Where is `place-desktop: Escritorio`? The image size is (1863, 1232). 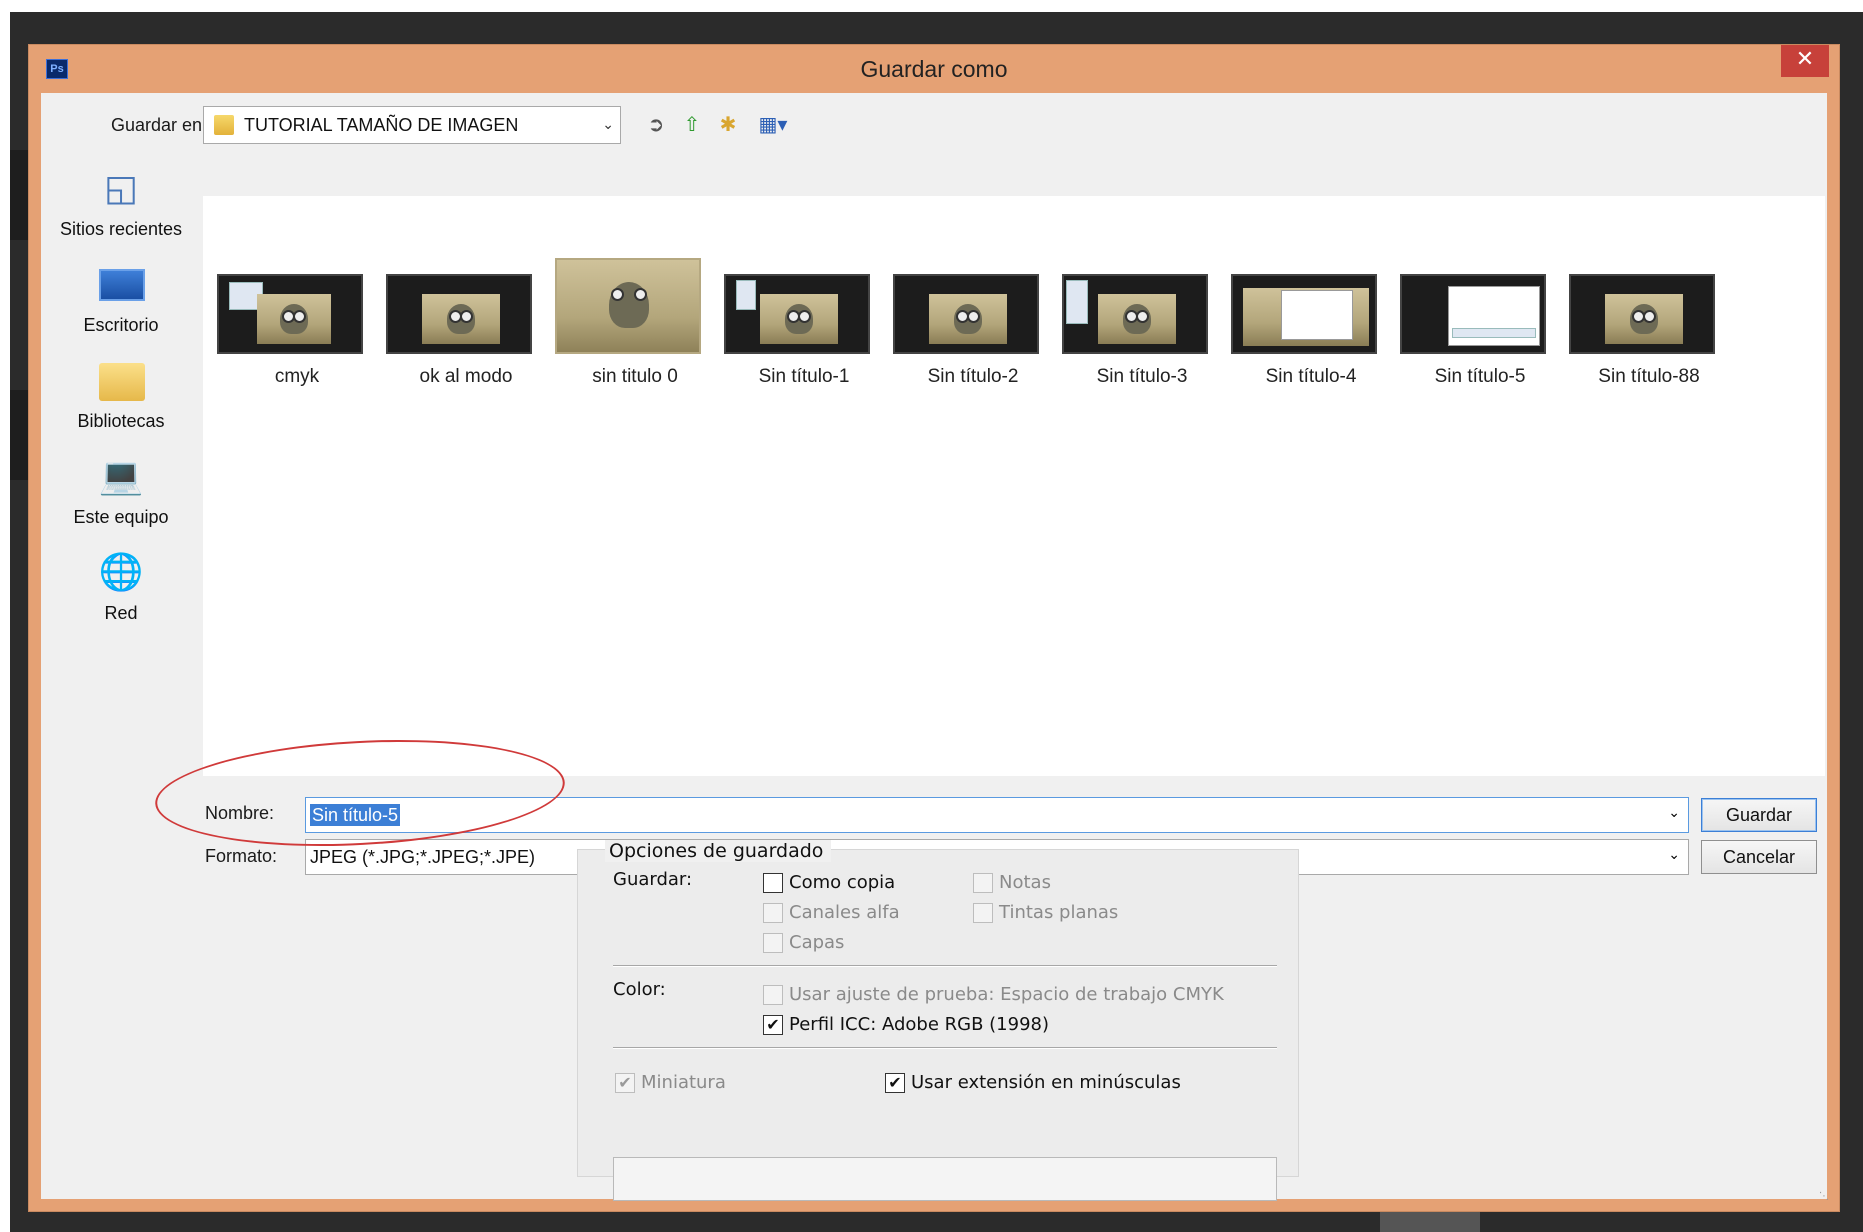 place-desktop: Escritorio is located at coordinates (121, 309).